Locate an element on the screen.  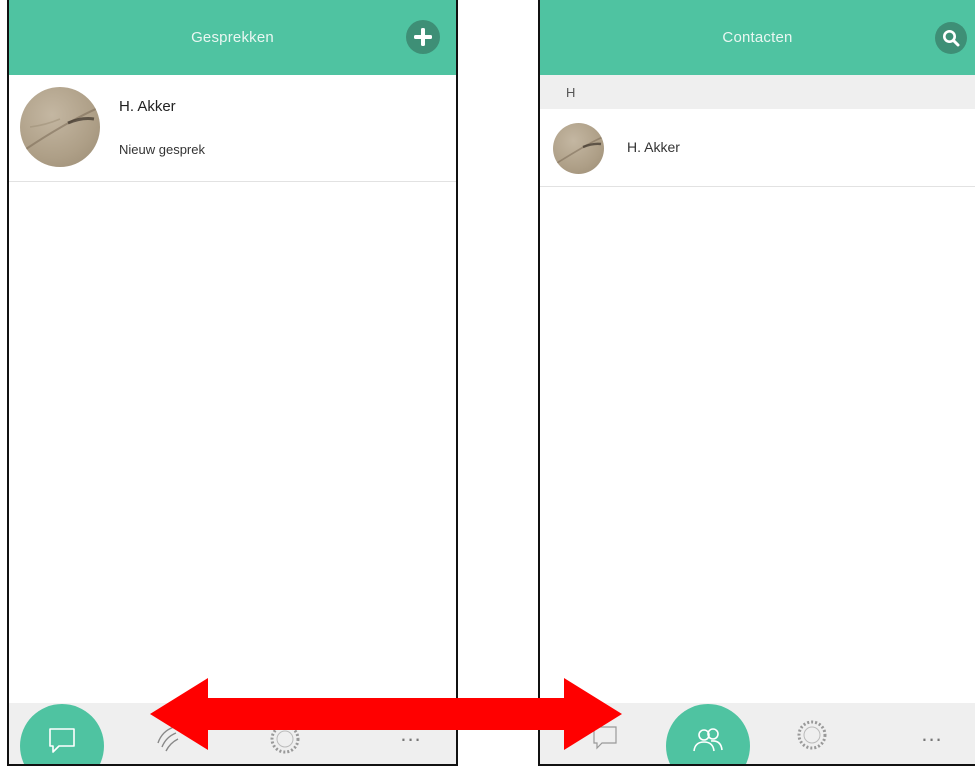
section-header: H is located at coordinates (757, 92).